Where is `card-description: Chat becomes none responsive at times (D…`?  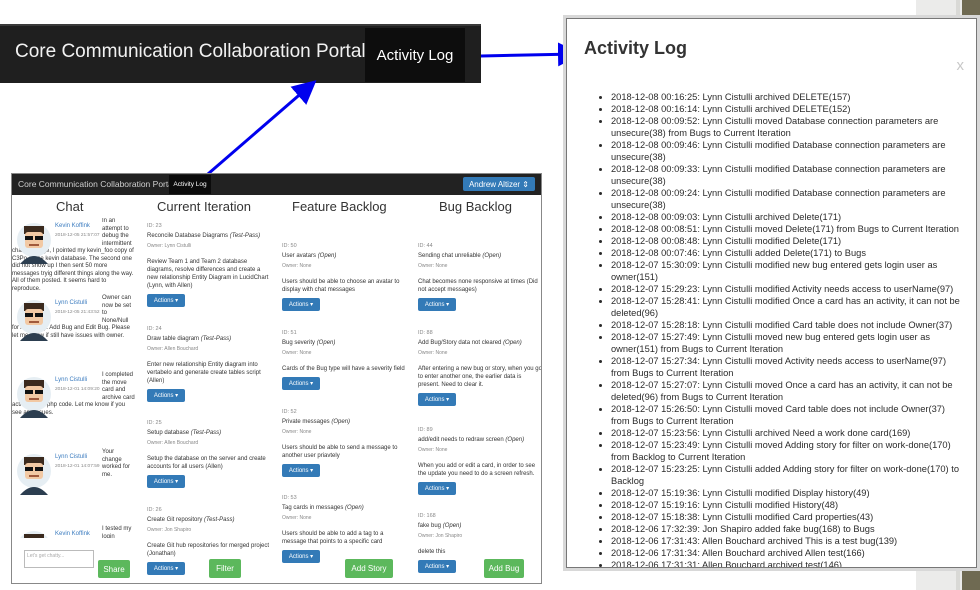 card-description: Chat becomes none responsive at times (D… is located at coordinates (478, 286).